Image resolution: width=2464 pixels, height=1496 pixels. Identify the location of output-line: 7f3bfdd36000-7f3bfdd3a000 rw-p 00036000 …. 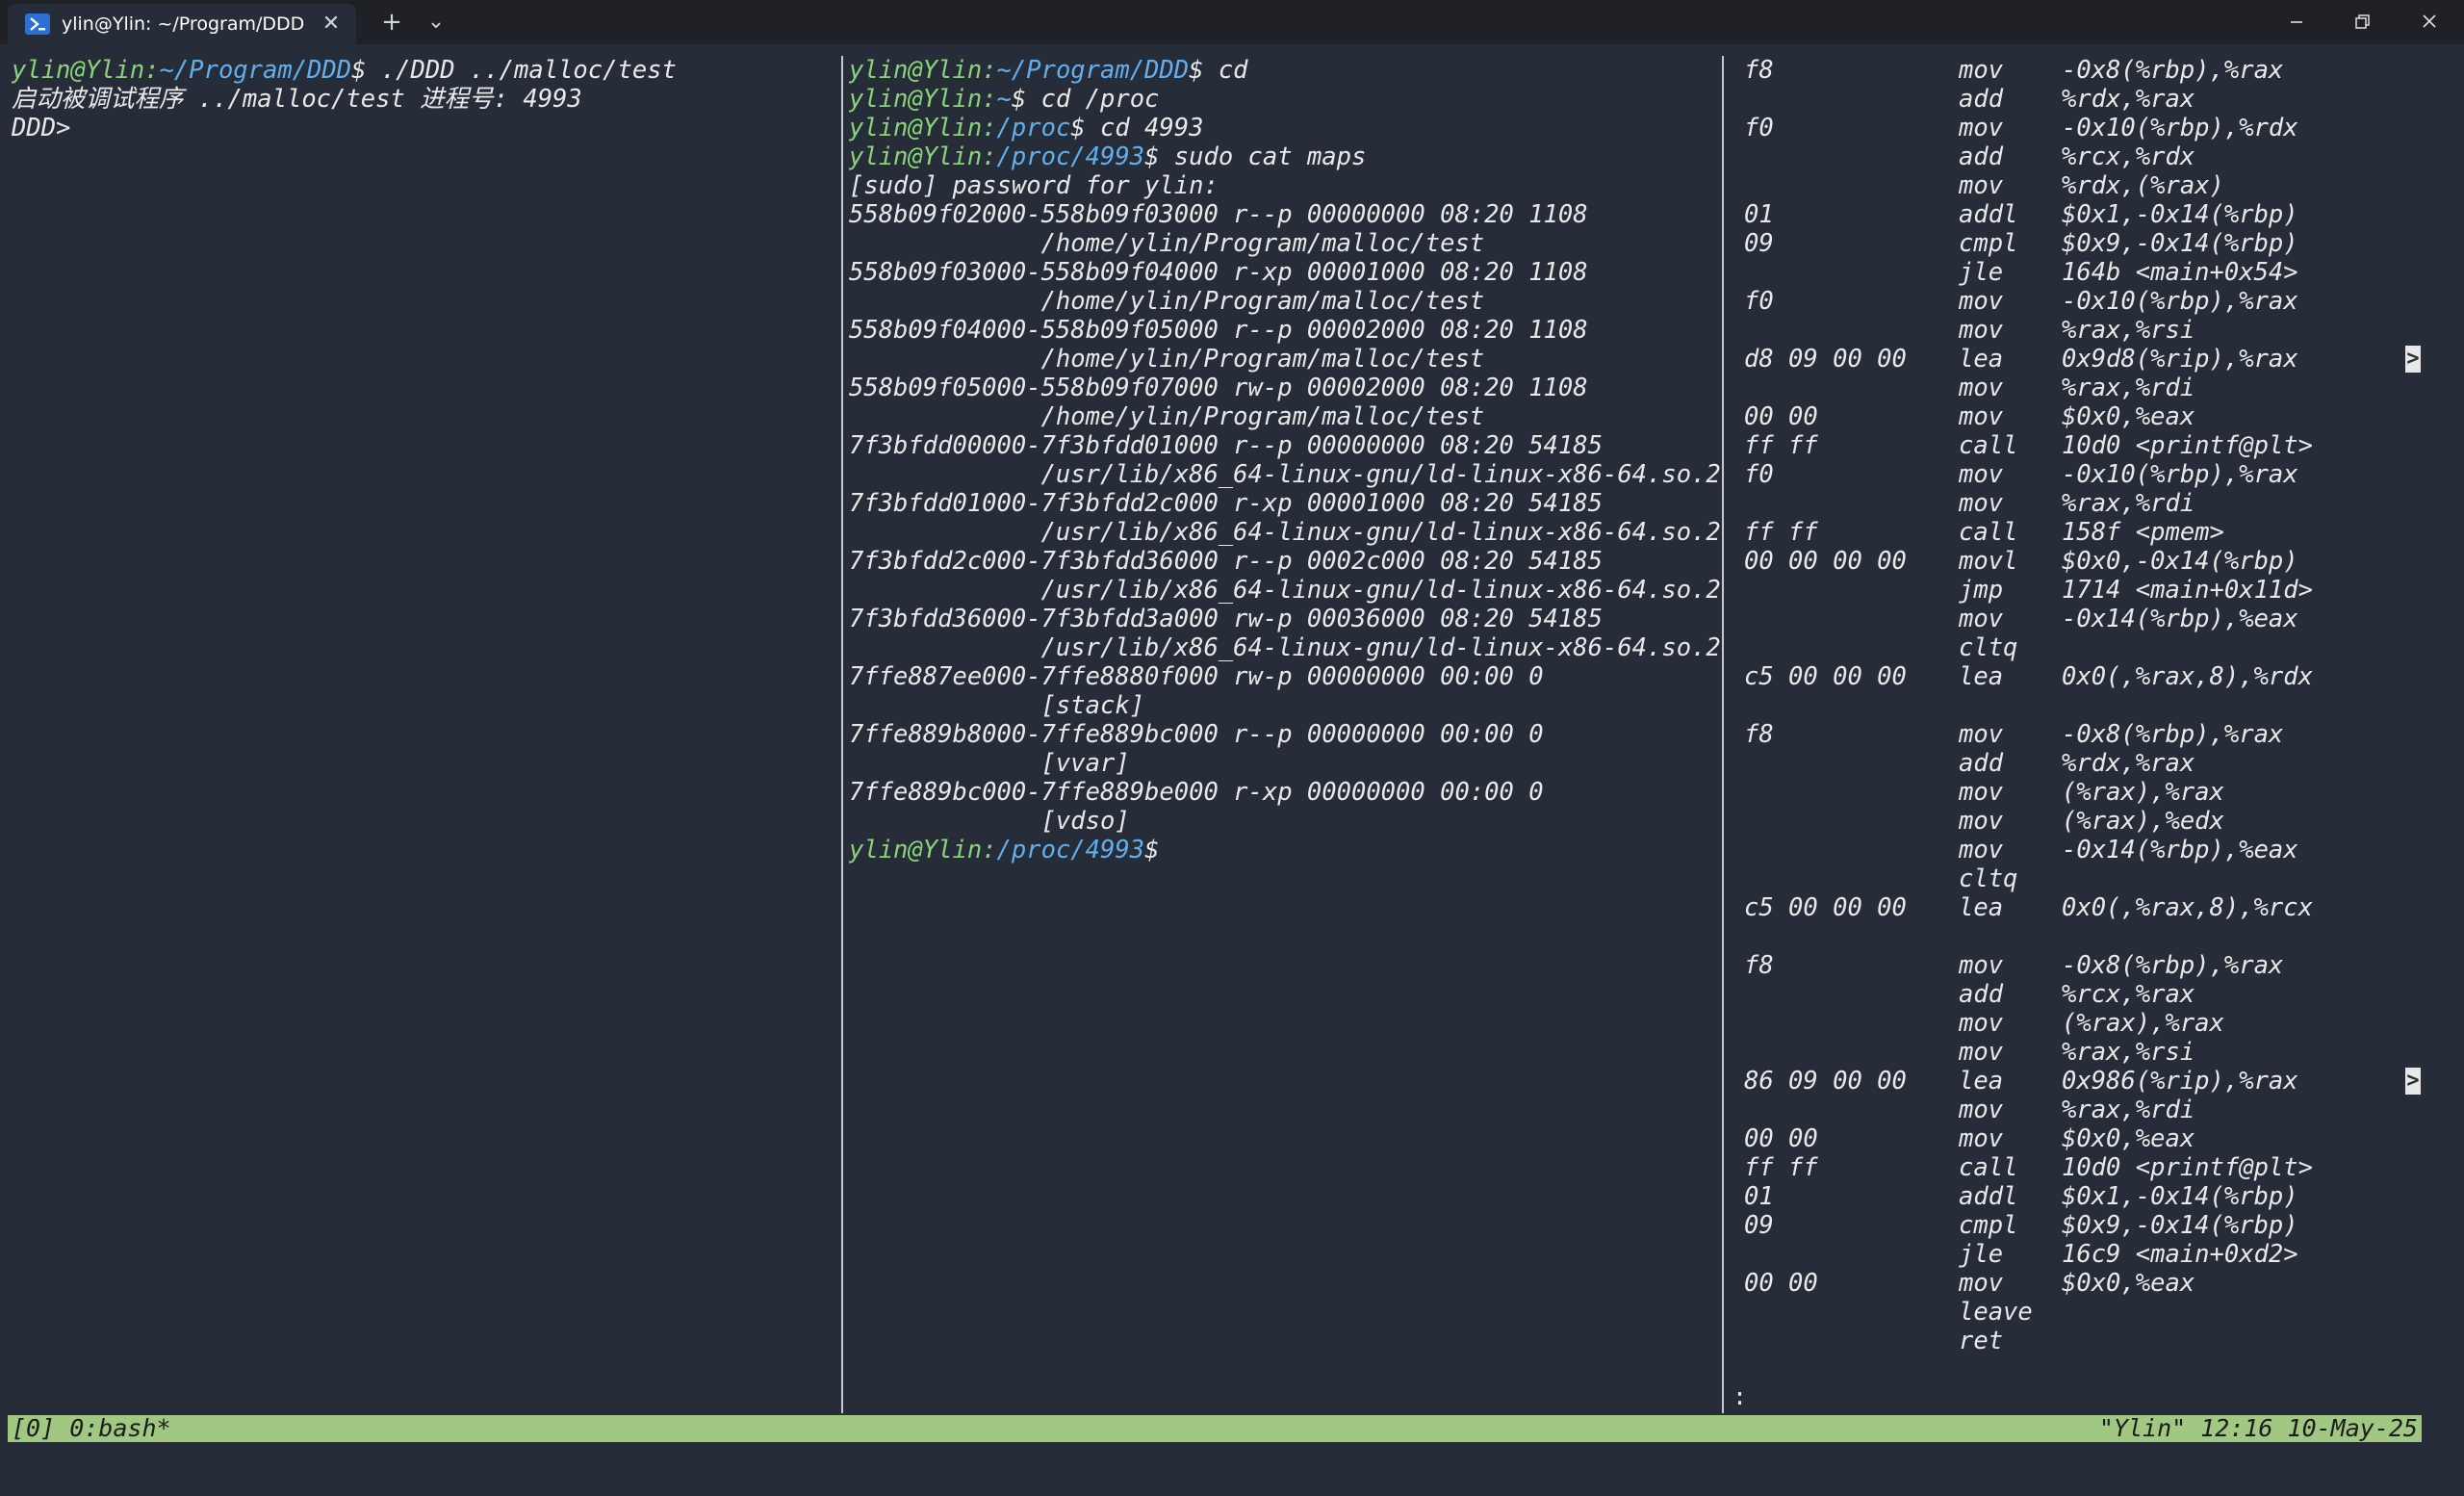
(1285, 619).